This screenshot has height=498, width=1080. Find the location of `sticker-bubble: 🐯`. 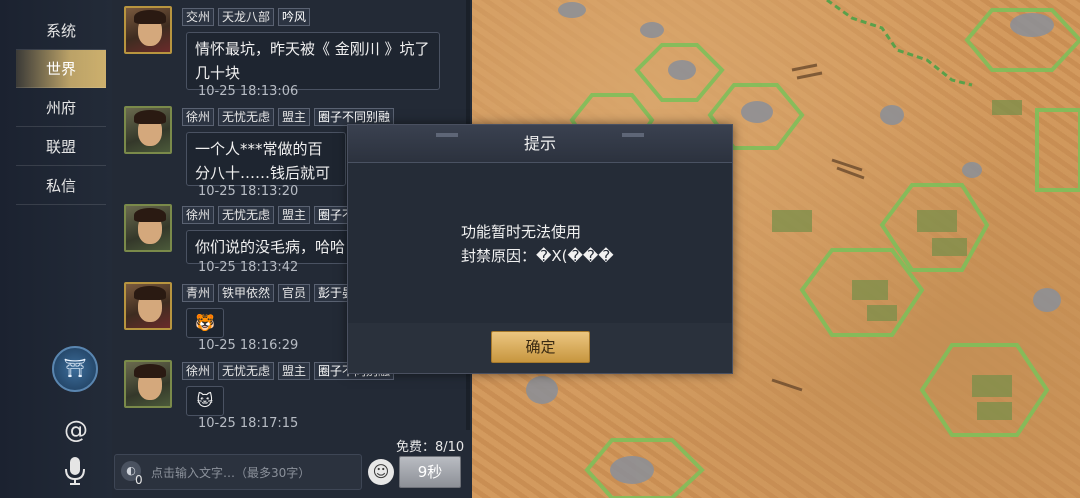

sticker-bubble: 🐯 is located at coordinates (205, 323).